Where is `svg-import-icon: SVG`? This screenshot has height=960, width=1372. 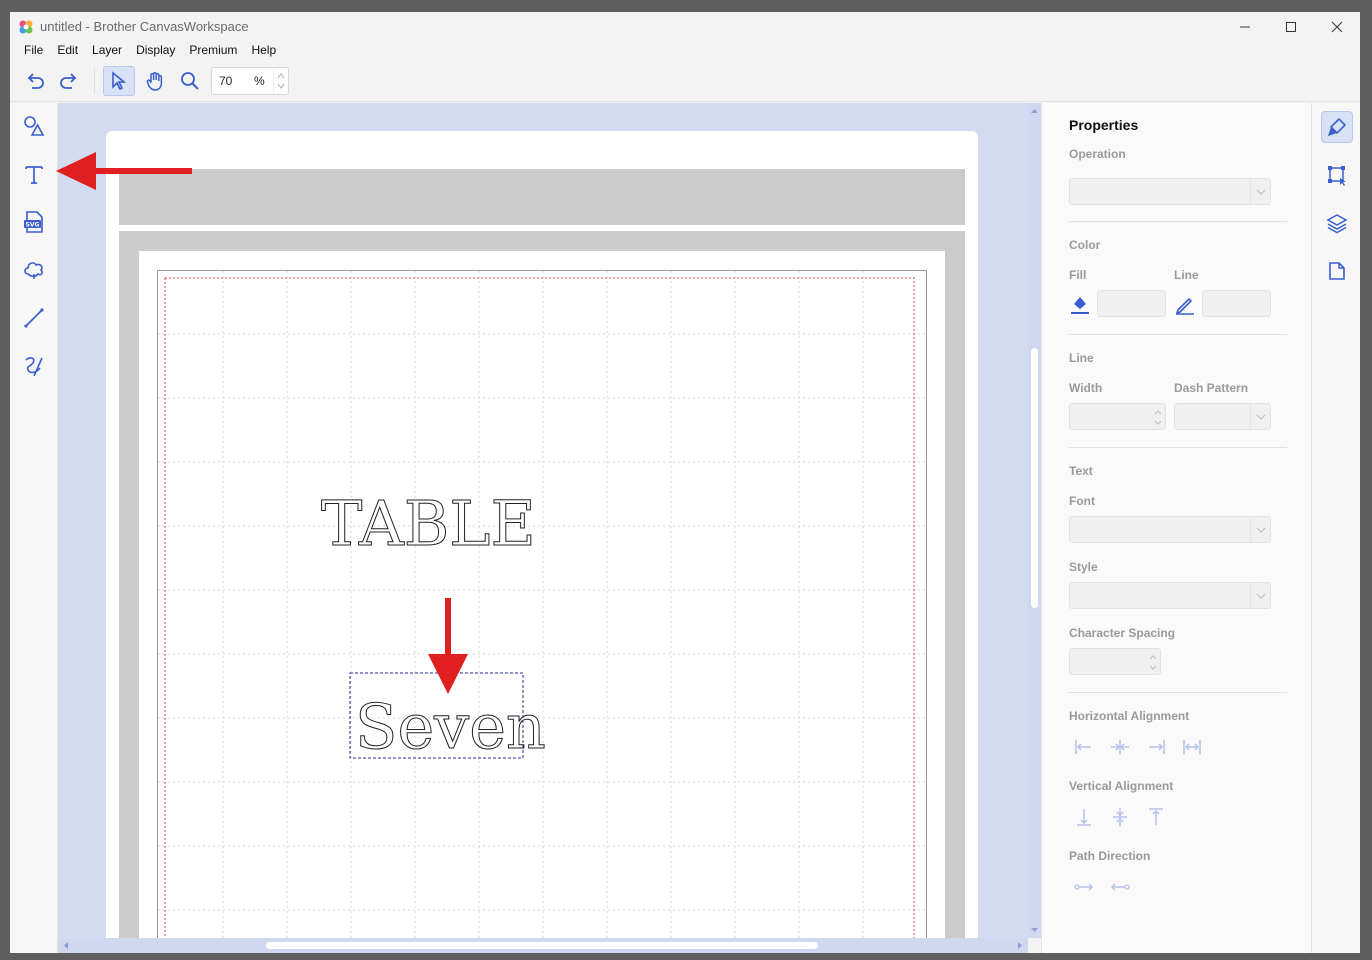 svg-import-icon: SVG is located at coordinates (33, 222).